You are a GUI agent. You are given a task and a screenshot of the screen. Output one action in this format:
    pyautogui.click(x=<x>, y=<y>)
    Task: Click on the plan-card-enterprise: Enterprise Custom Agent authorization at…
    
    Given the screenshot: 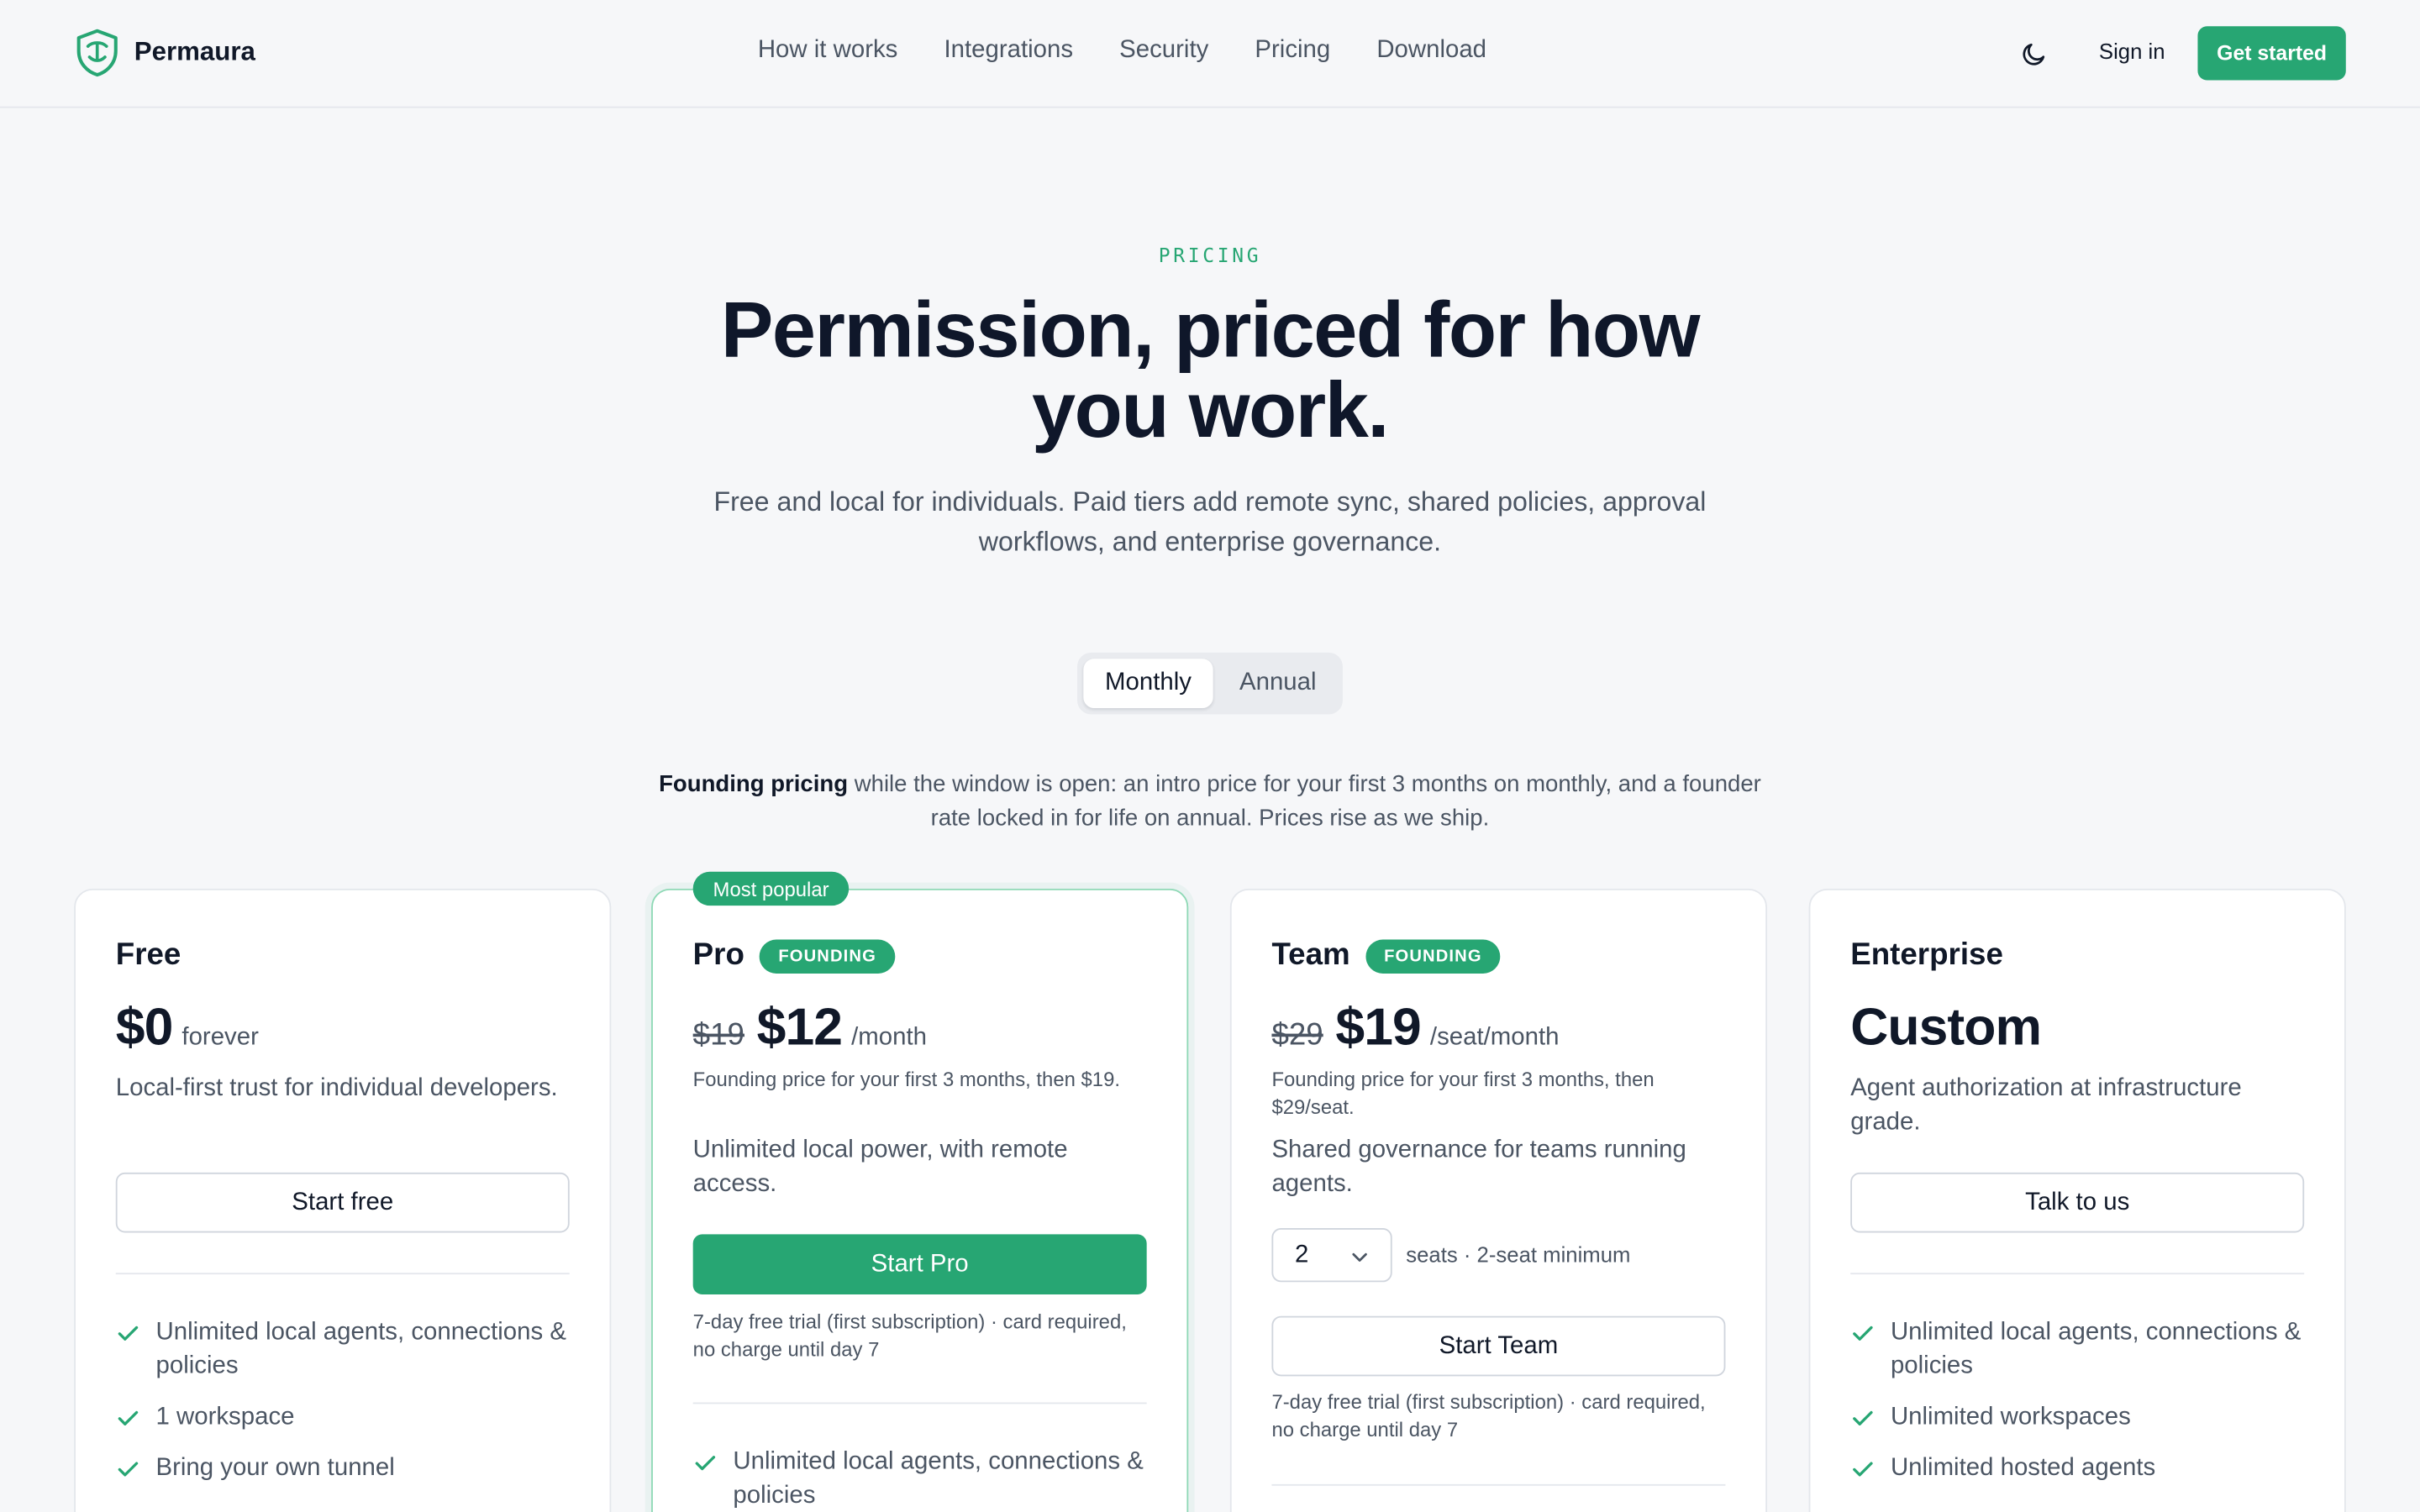 What is the action you would take?
    pyautogui.click(x=2077, y=1200)
    